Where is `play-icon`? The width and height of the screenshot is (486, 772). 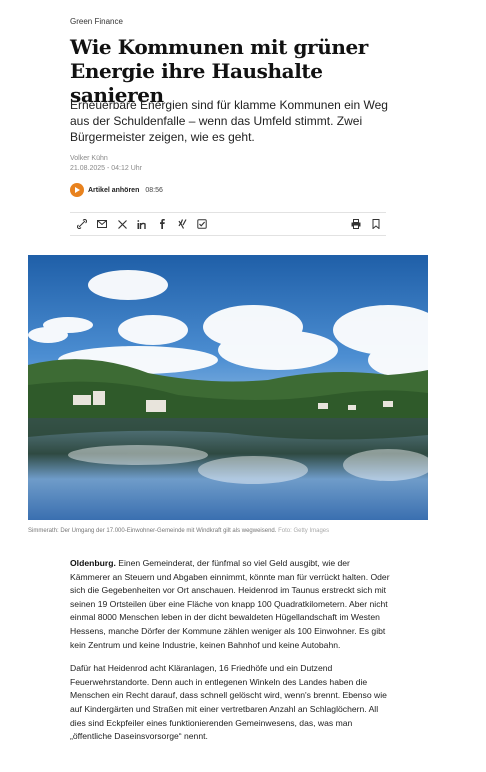 play-icon is located at coordinates (77, 190).